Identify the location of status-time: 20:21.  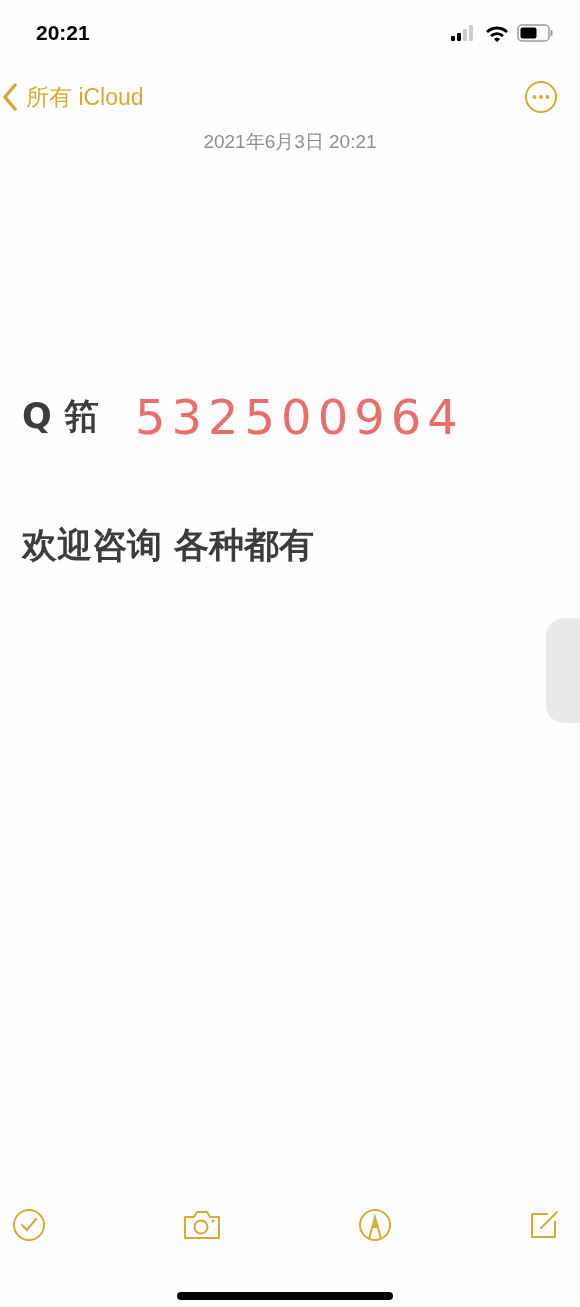
(63, 33).